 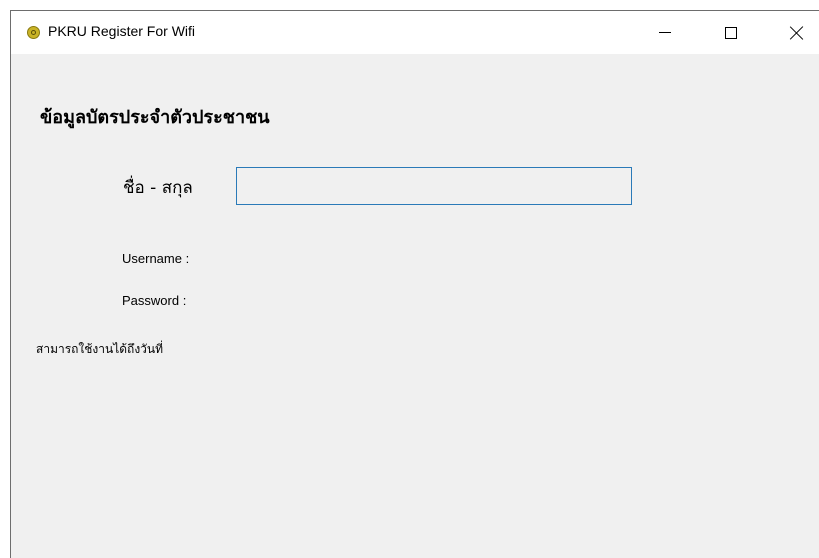 I want to click on username-label: Username :, so click(x=156, y=258).